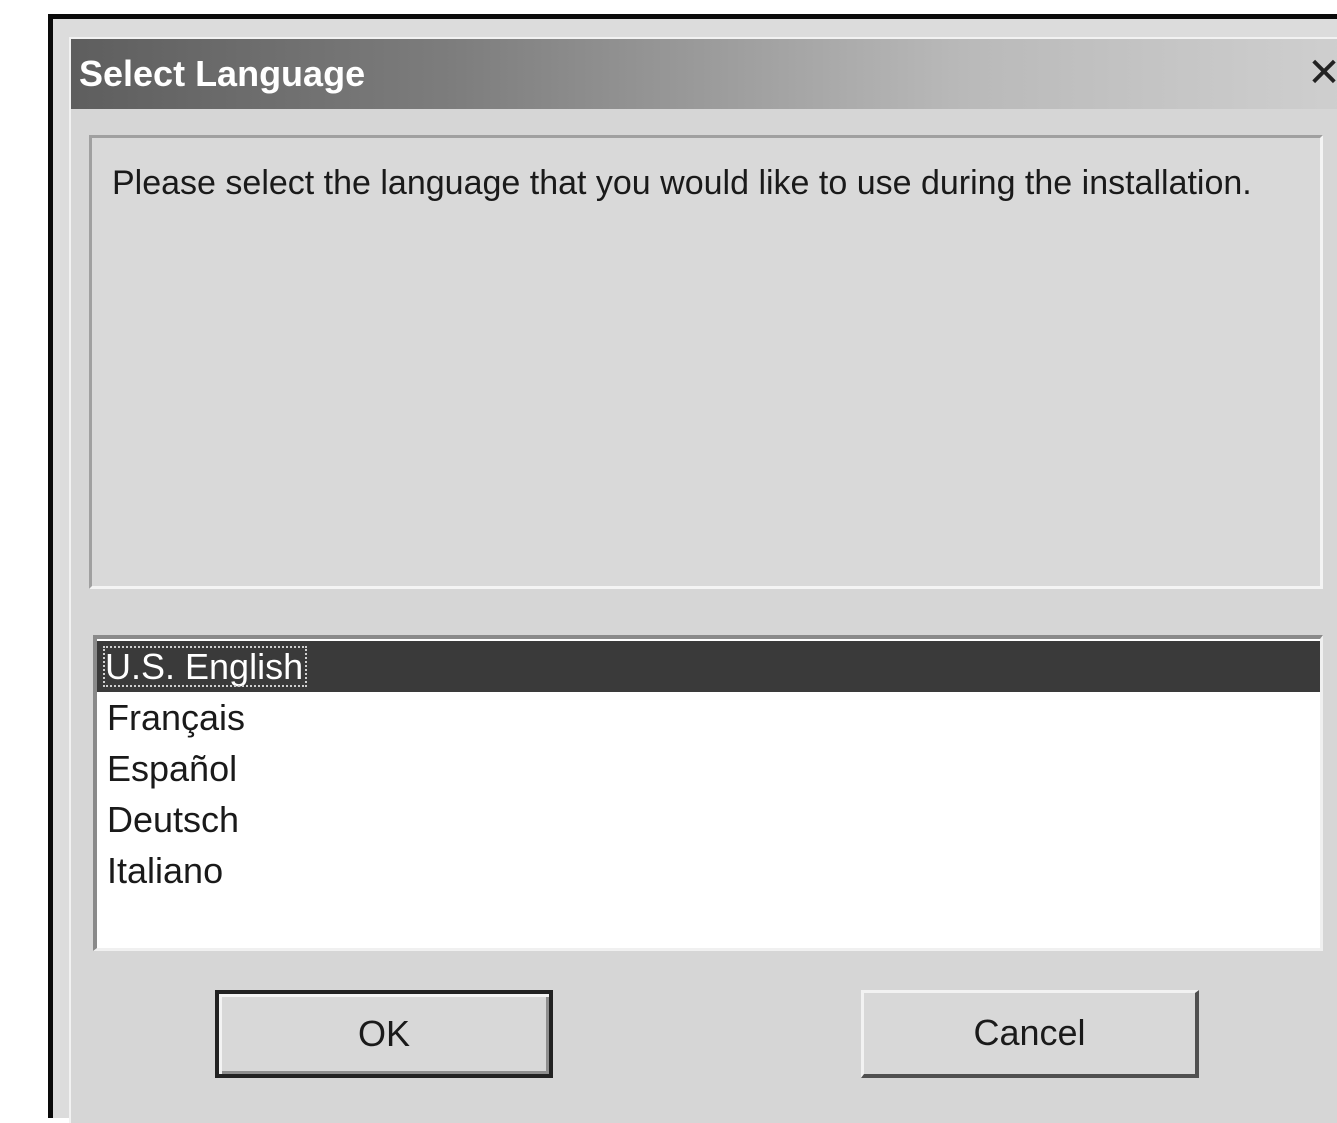 This screenshot has width=1337, height=1123. I want to click on close-icon: ✕, so click(1319, 73).